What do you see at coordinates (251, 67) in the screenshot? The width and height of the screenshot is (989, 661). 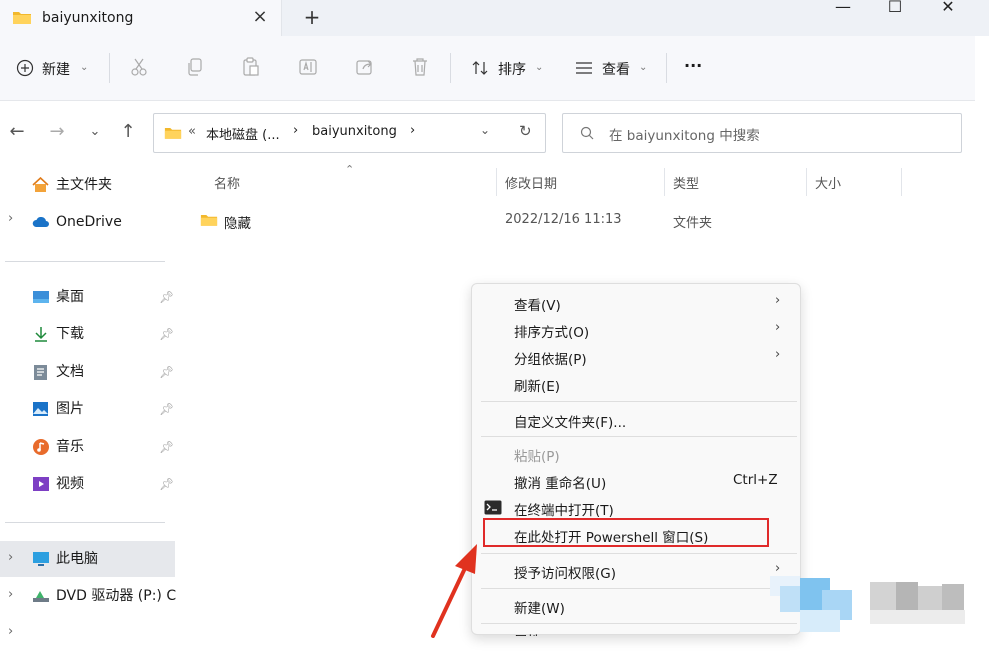 I see `paste-icon` at bounding box center [251, 67].